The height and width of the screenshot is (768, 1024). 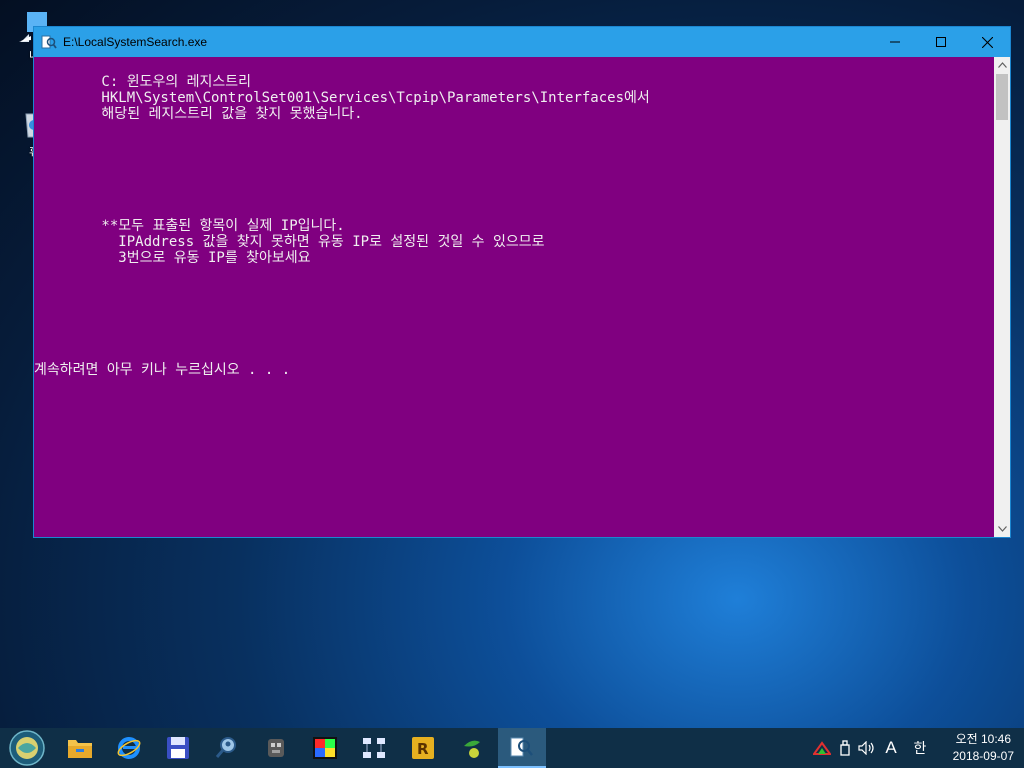 What do you see at coordinates (891, 748) in the screenshot?
I see `ime-mode: A` at bounding box center [891, 748].